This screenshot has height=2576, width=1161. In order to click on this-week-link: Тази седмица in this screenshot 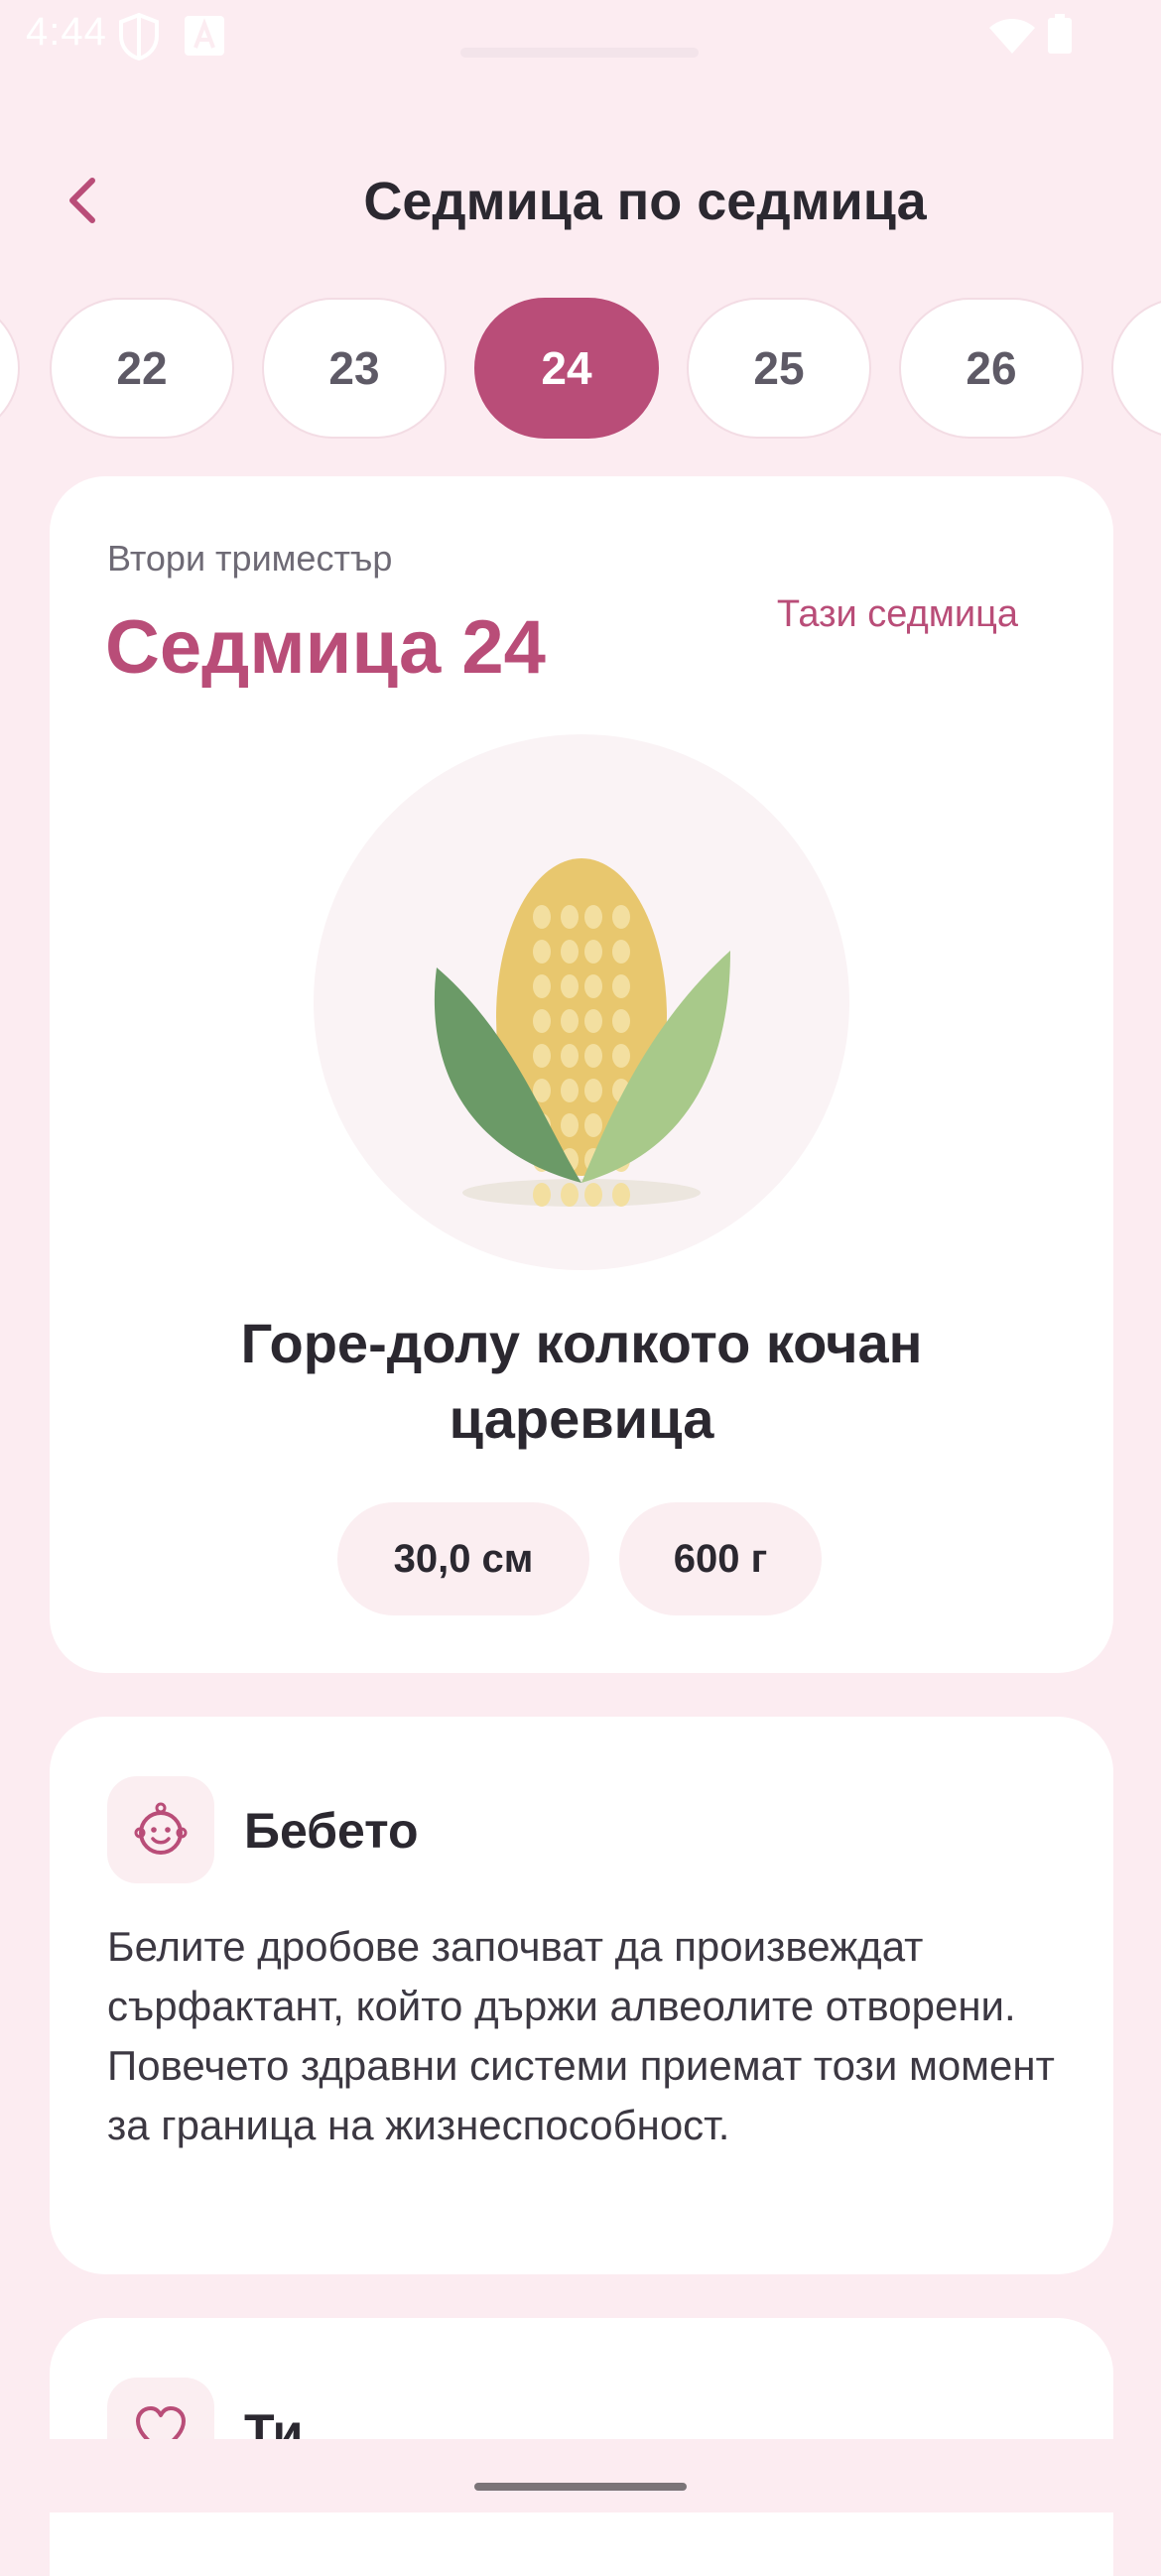, I will do `click(897, 615)`.